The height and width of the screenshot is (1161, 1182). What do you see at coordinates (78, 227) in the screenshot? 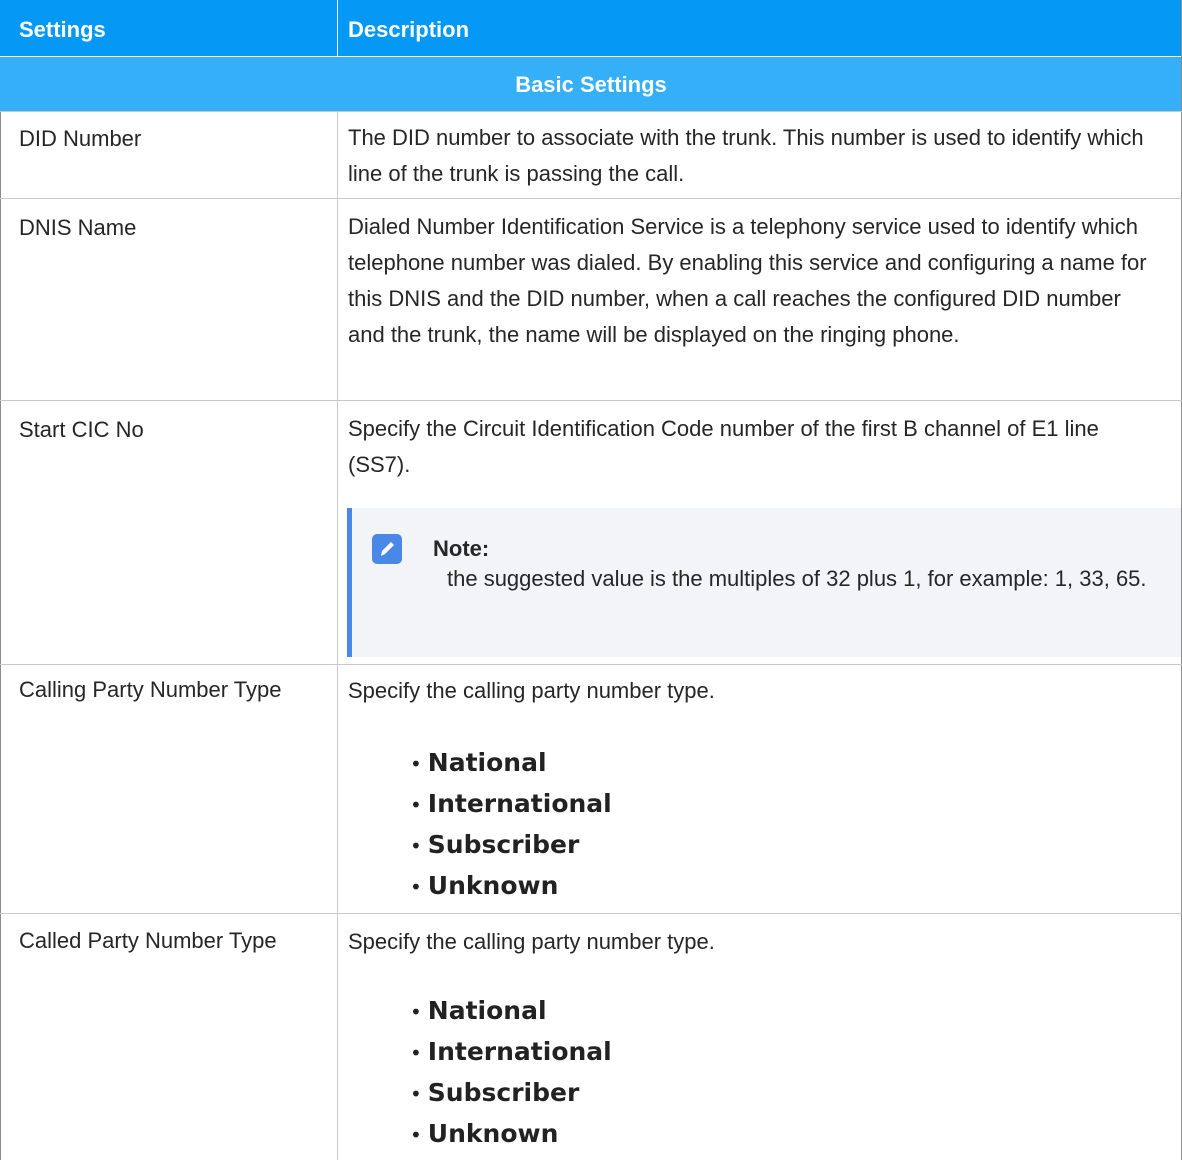
I see `setting-name: DNIS Name` at bounding box center [78, 227].